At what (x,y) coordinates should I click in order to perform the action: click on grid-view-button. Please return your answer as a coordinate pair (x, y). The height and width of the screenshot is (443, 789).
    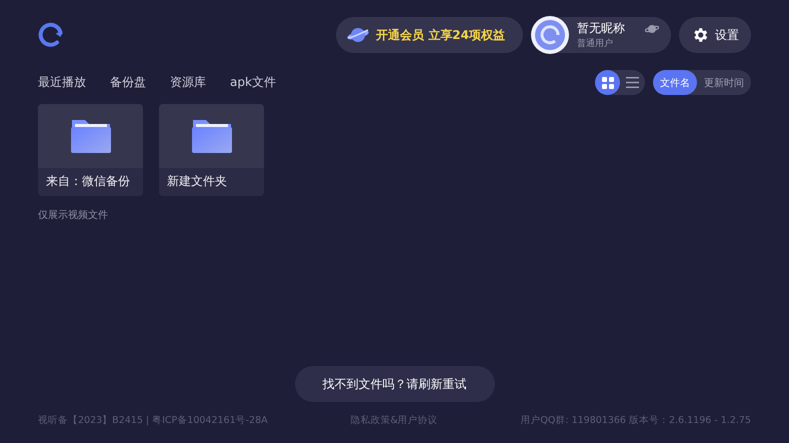
    Looking at the image, I should click on (607, 82).